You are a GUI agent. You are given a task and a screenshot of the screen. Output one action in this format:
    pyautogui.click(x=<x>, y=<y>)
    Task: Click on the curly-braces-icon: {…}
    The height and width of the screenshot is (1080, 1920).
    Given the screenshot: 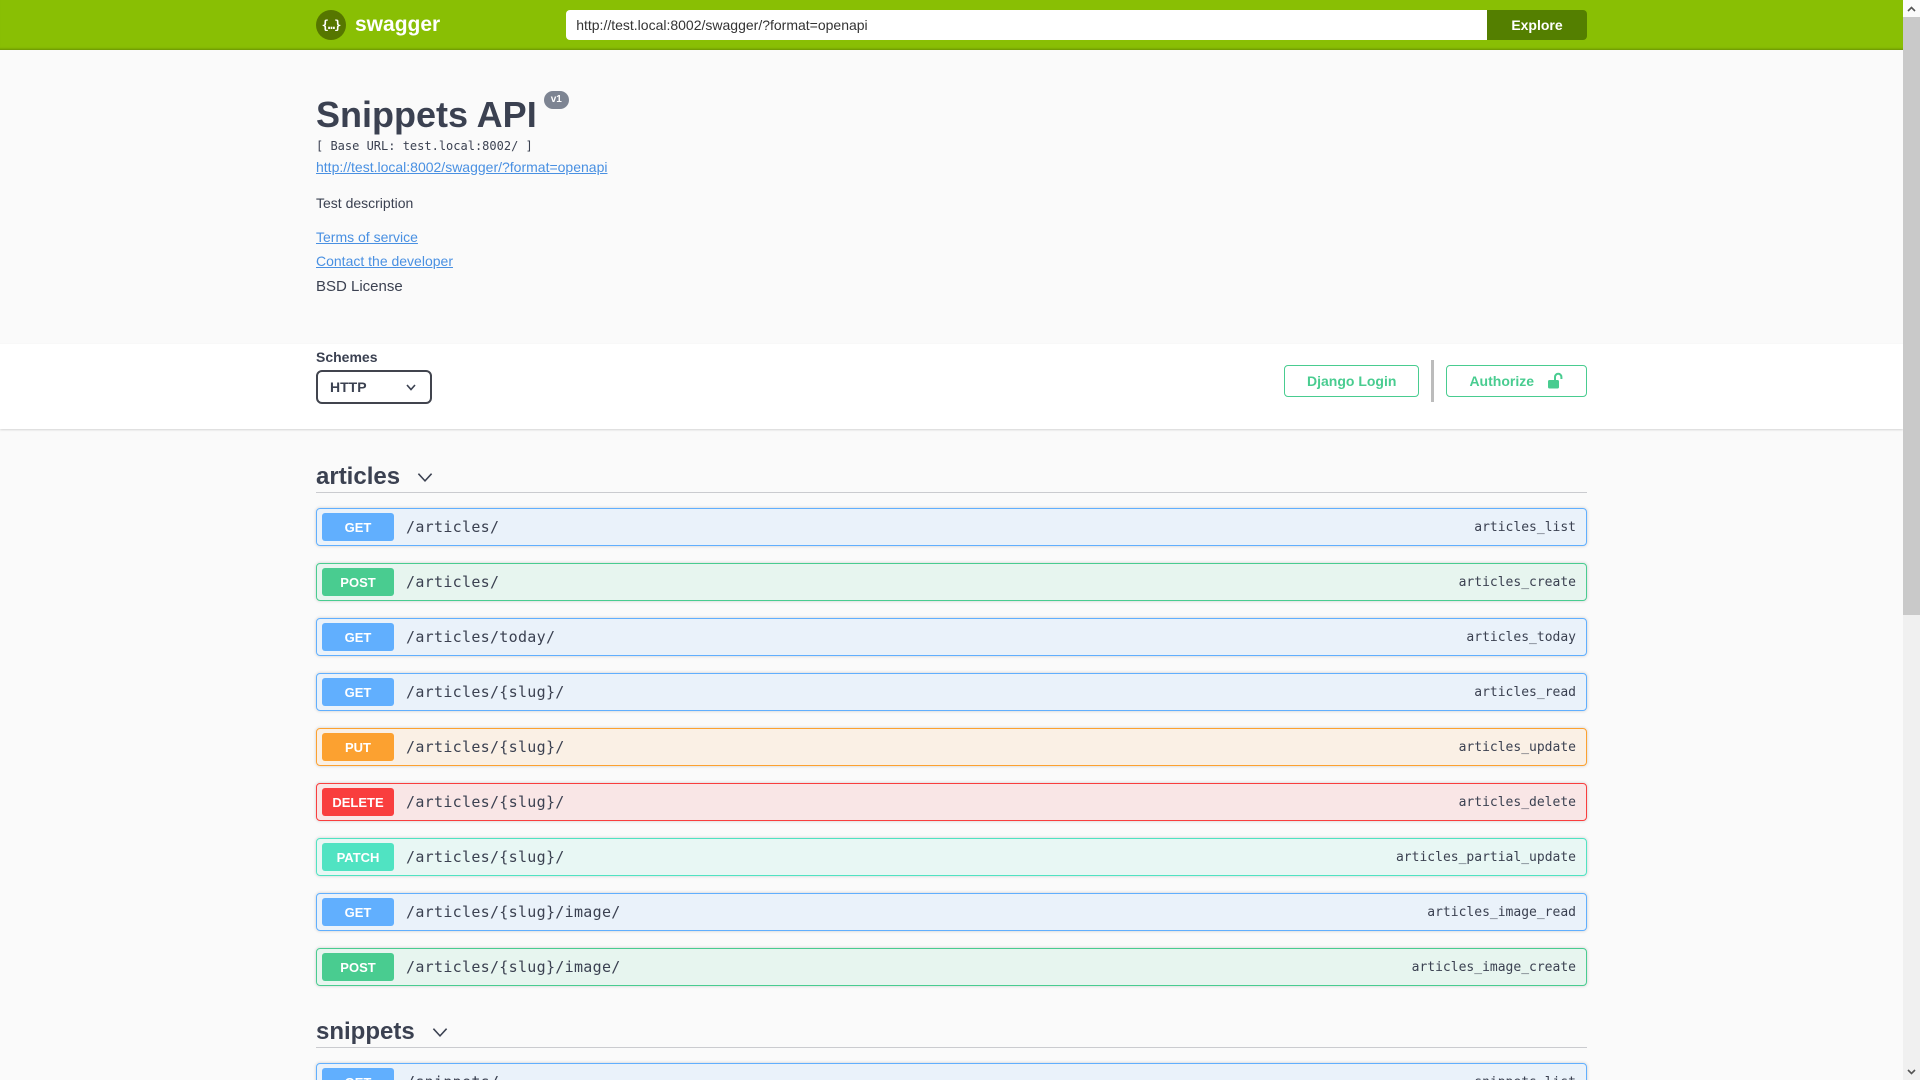 What is the action you would take?
    pyautogui.click(x=331, y=25)
    